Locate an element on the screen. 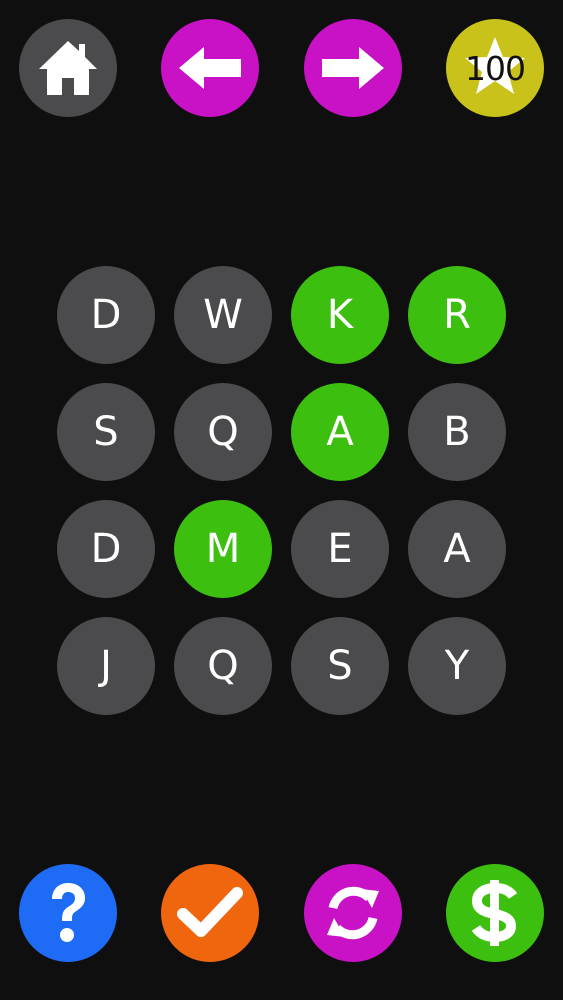  forward-button is located at coordinates (353, 68).